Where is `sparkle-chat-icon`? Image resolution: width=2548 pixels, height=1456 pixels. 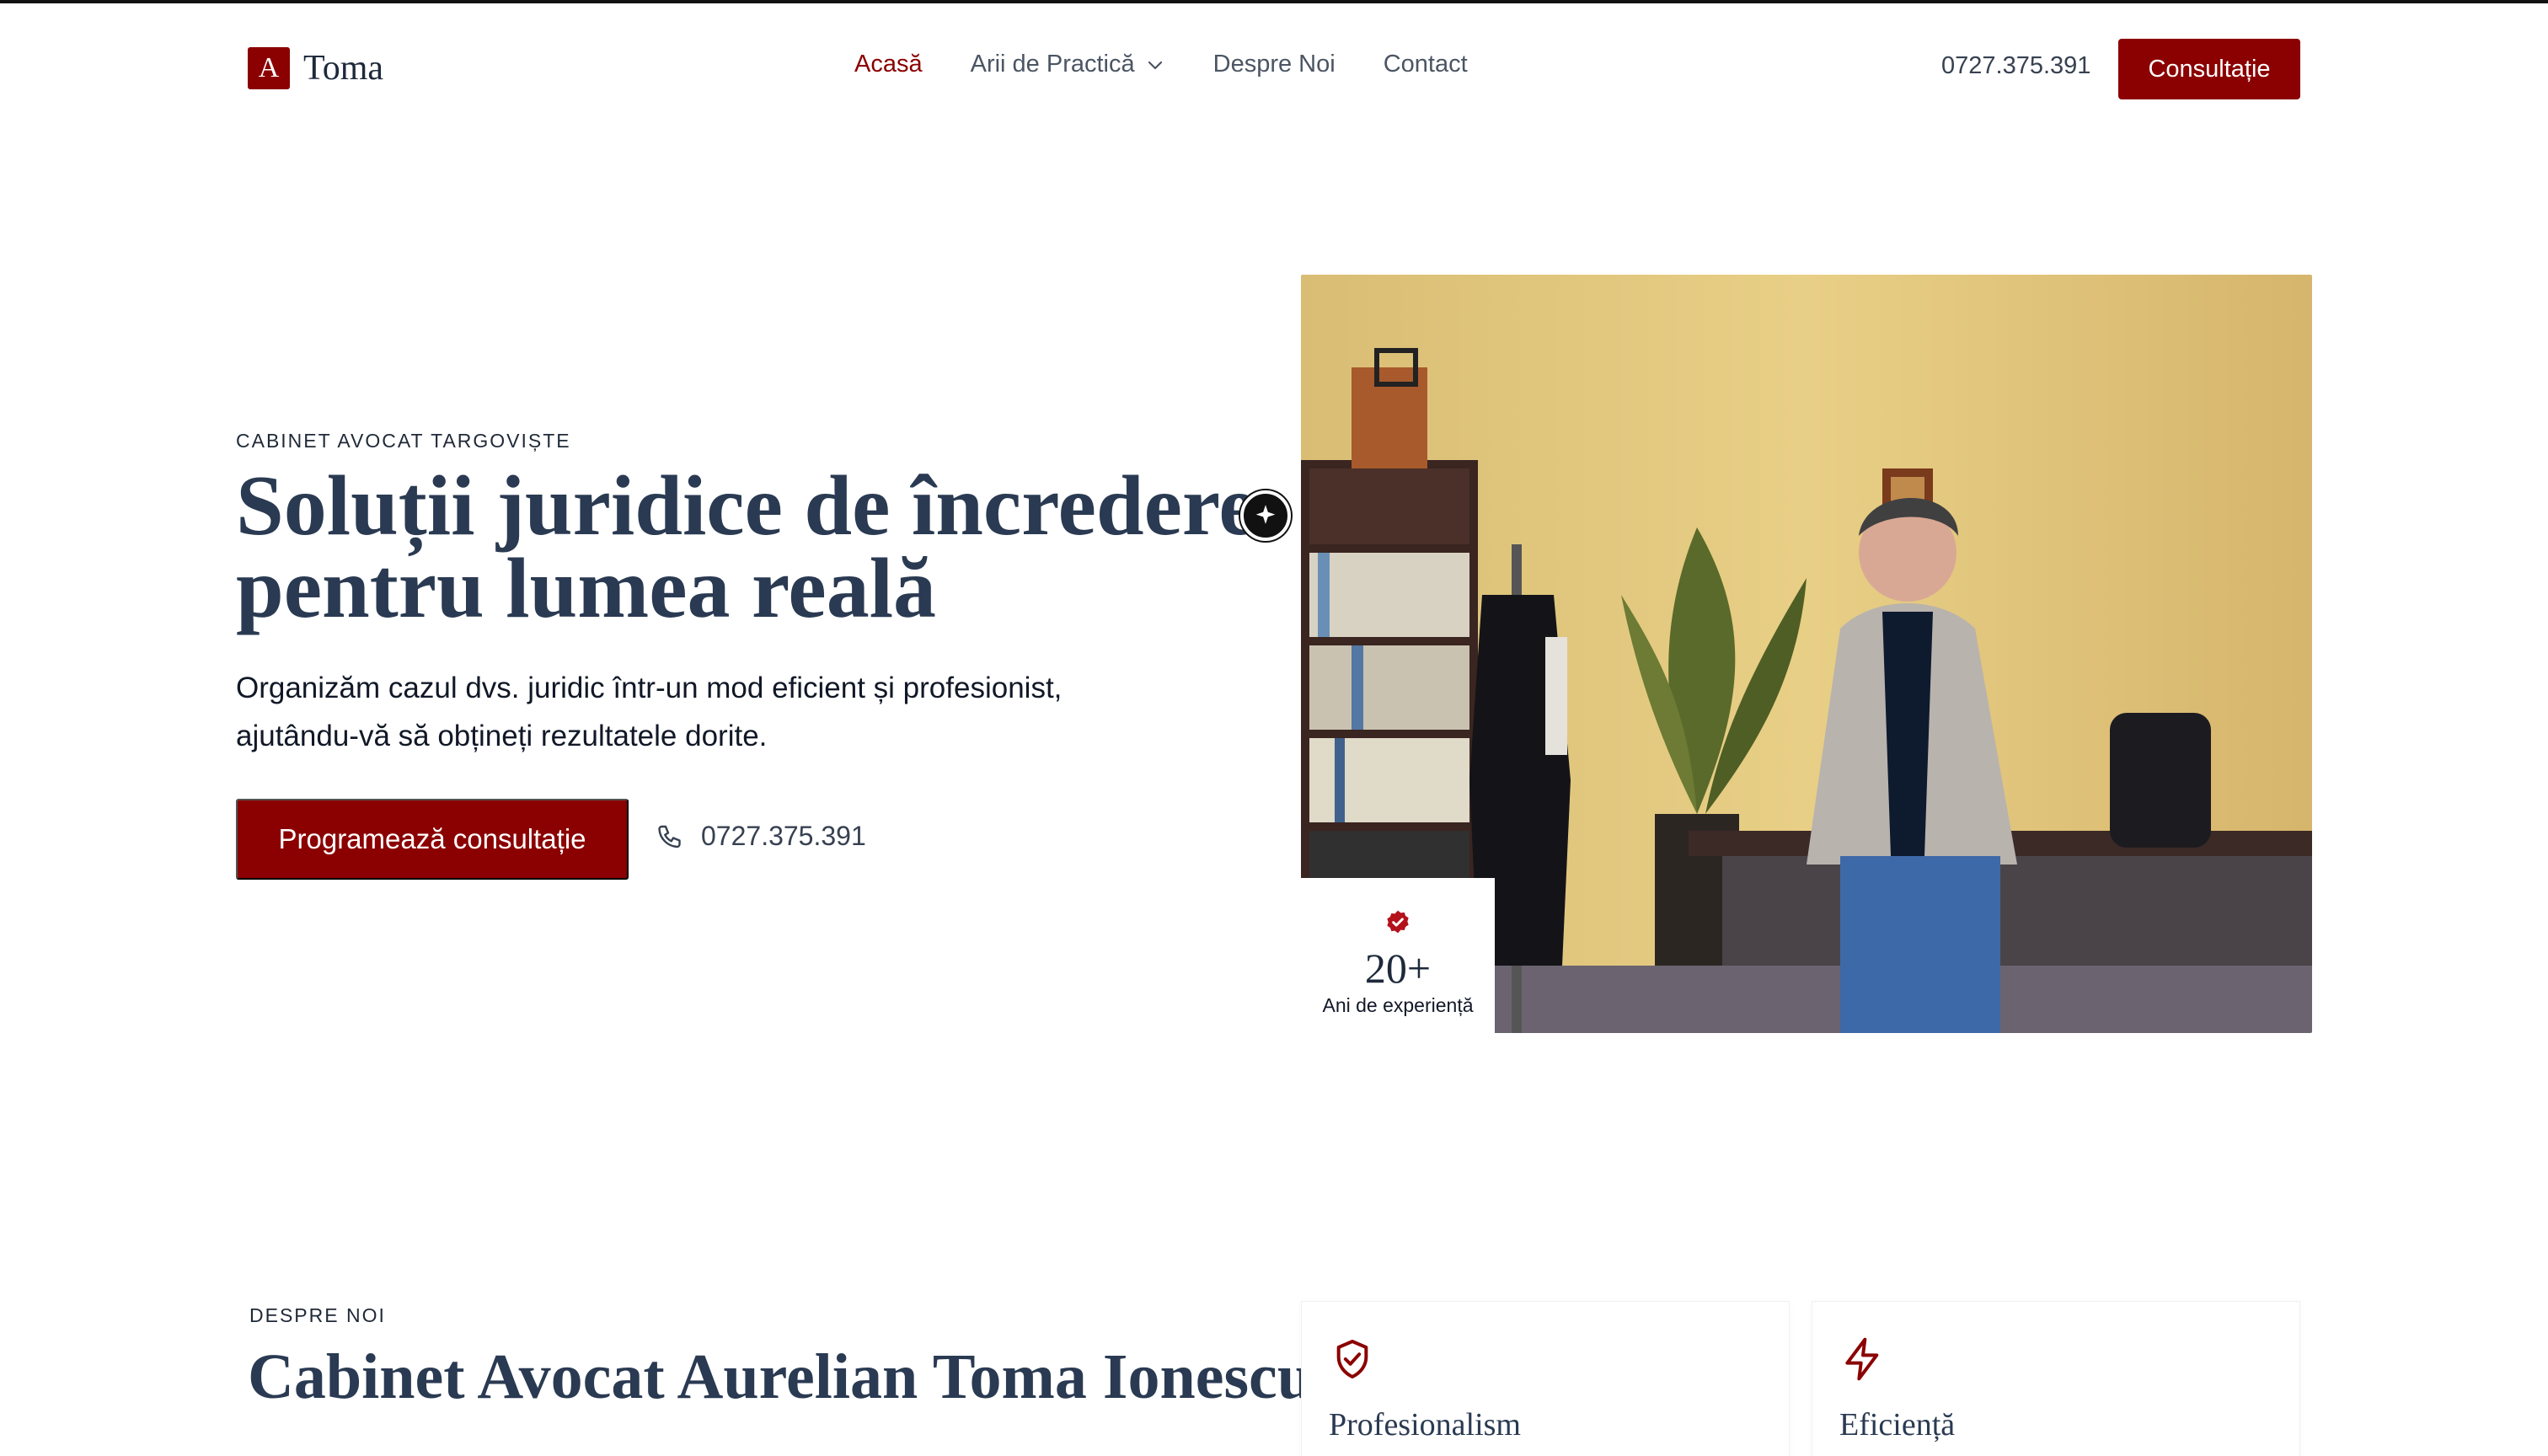
sparkle-chat-icon is located at coordinates (1265, 514).